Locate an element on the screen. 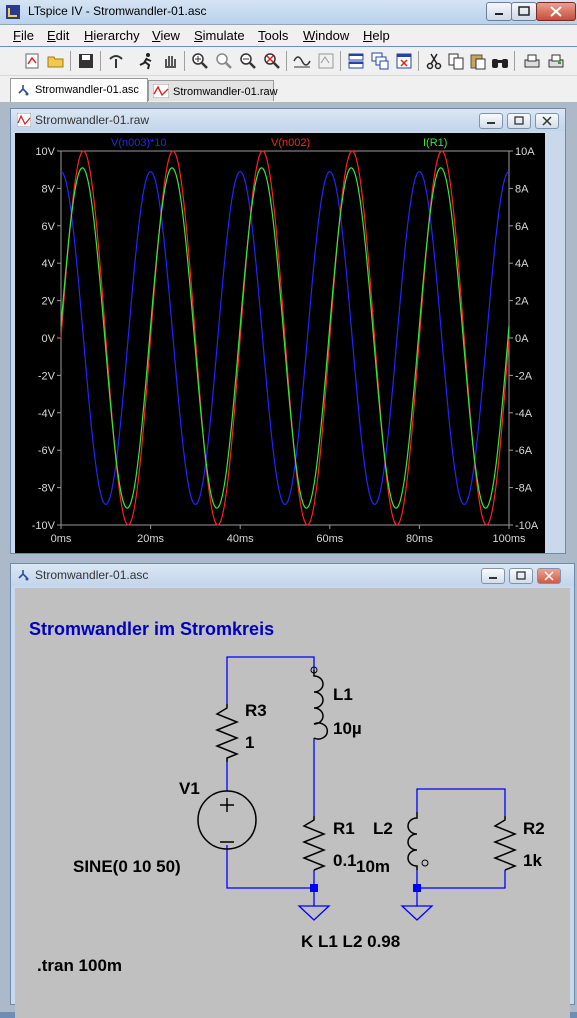 This screenshot has width=577, height=1018. y-tick-label-right: -4A is located at coordinates (524, 414).